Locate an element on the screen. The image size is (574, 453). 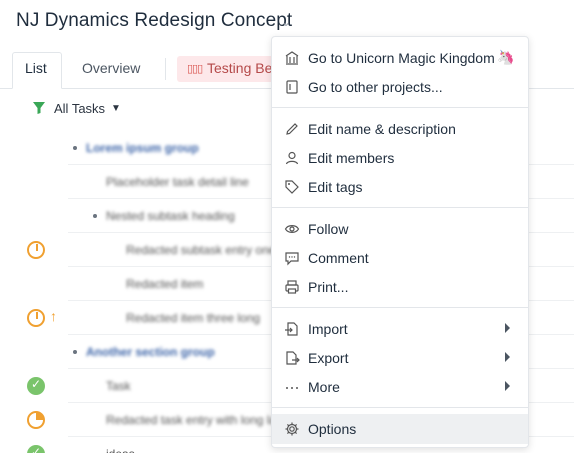
menu-item-edit-tags: Edit tags is located at coordinates (400, 187).